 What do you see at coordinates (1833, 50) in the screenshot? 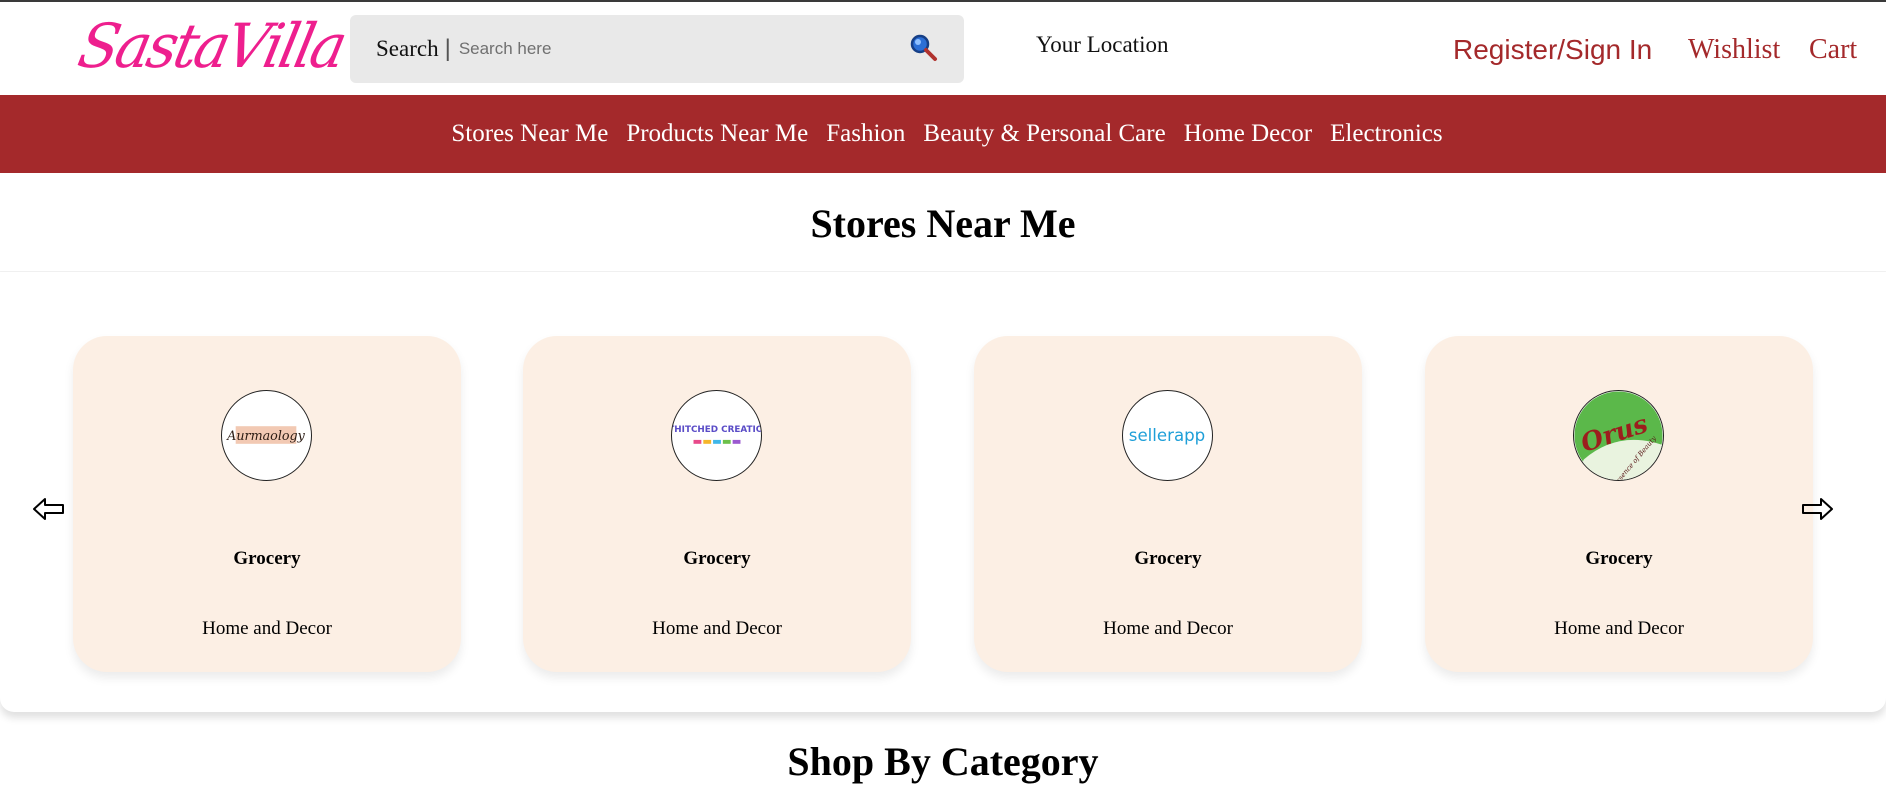
I see `cart-link: Cart` at bounding box center [1833, 50].